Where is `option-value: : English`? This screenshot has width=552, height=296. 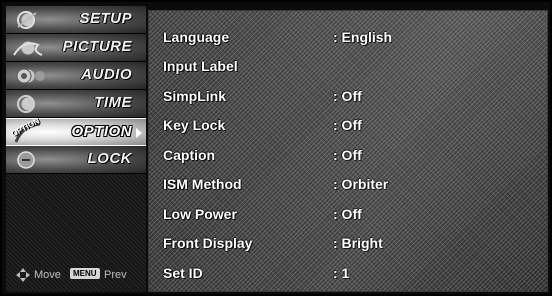
option-value: : English is located at coordinates (363, 37).